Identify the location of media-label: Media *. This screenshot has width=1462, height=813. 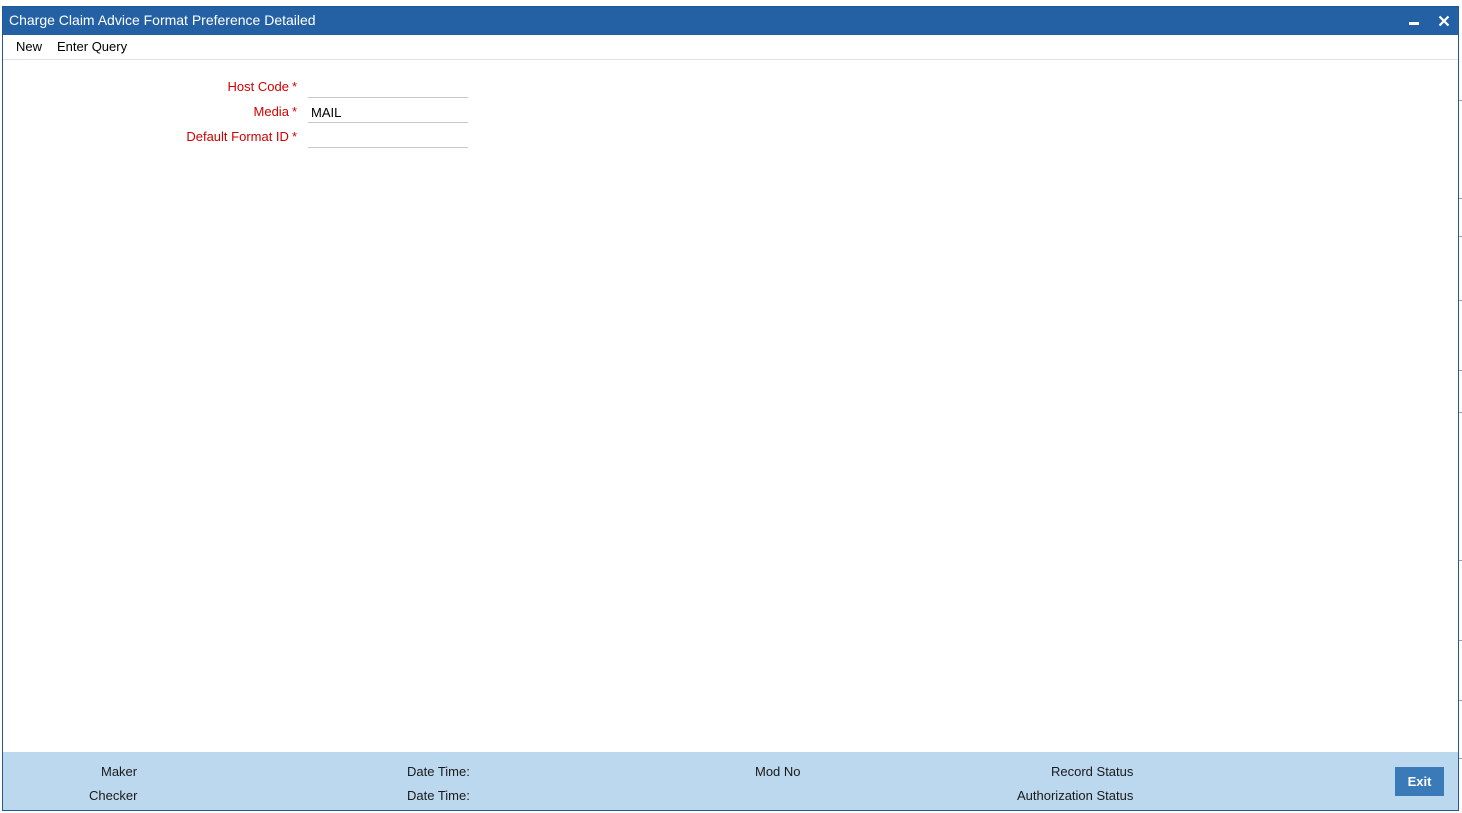
(275, 111).